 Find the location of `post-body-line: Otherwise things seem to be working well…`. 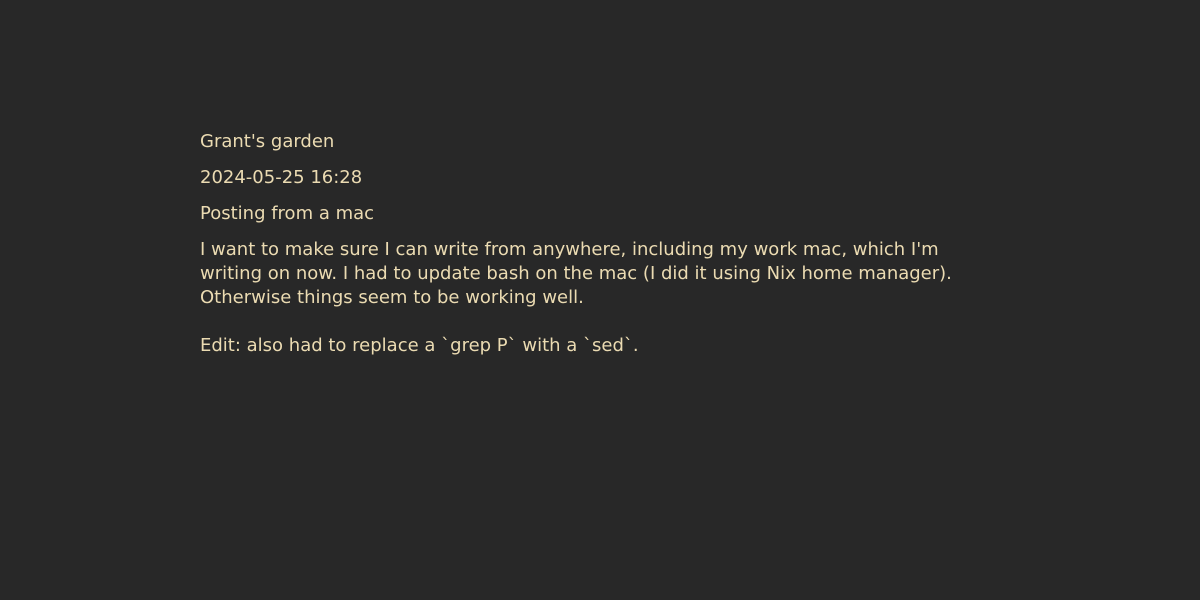

post-body-line: Otherwise things seem to be working well… is located at coordinates (392, 297).